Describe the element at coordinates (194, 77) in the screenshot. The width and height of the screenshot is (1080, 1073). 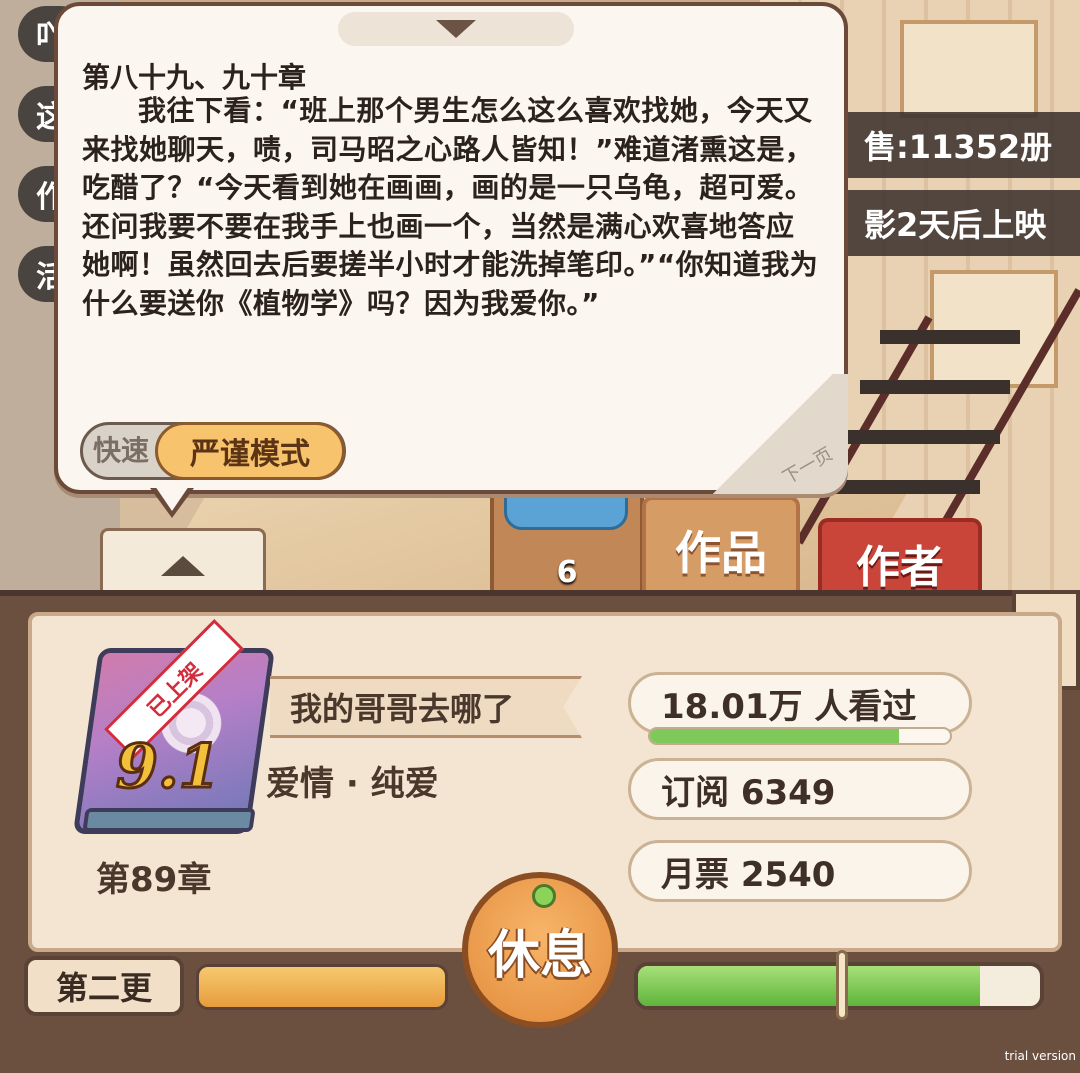
I see `chapter-title: 第八十九、九十章` at that location.